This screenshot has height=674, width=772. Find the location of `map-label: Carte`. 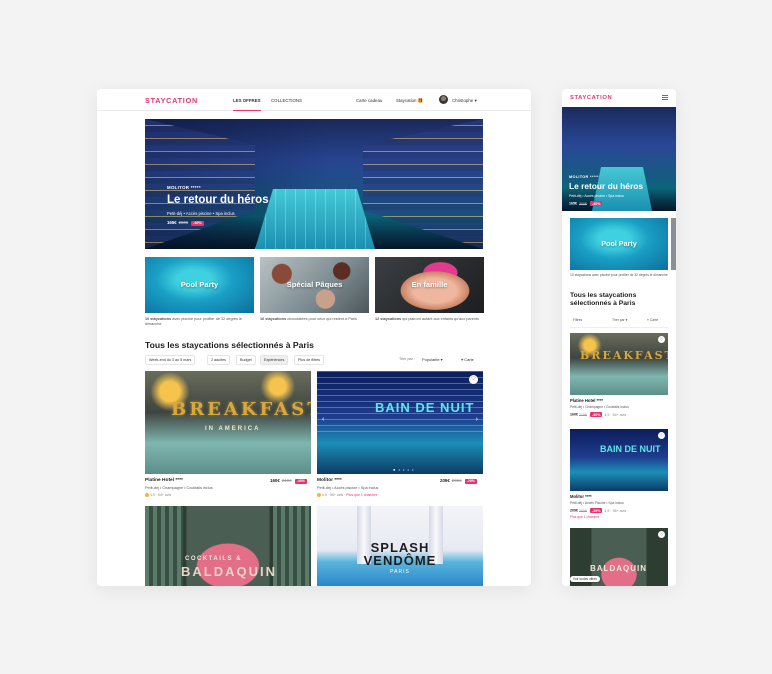

map-label: Carte is located at coordinates (469, 359).